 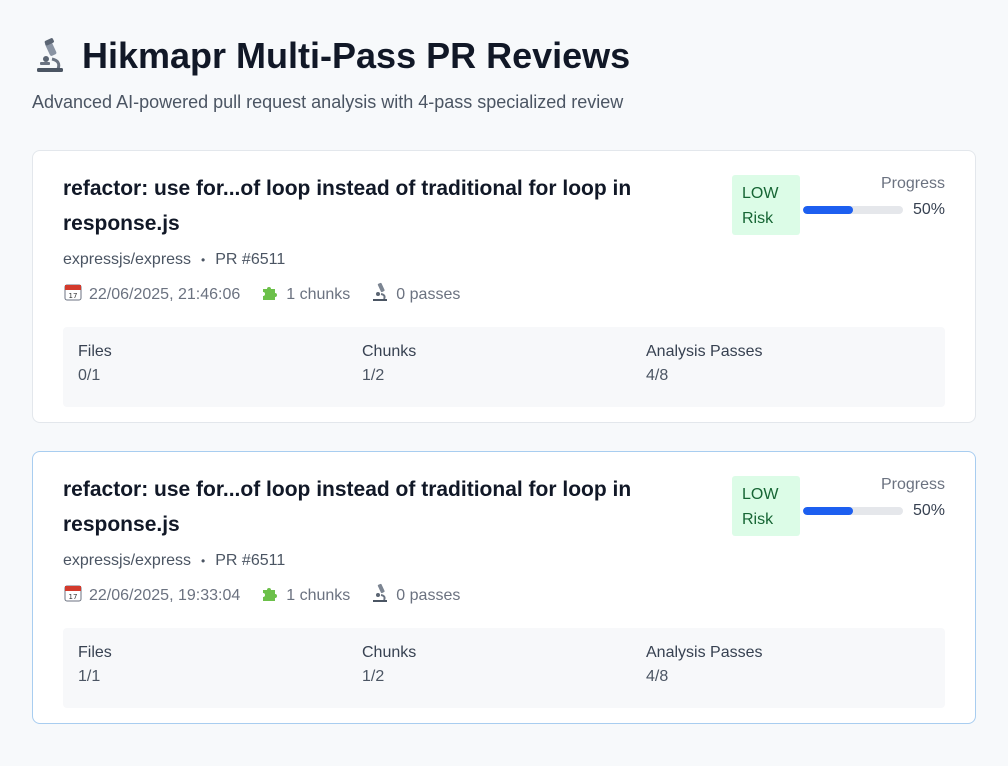 I want to click on page-header: Hikmapr Multi-Pass PR Reviews, so click(x=504, y=56).